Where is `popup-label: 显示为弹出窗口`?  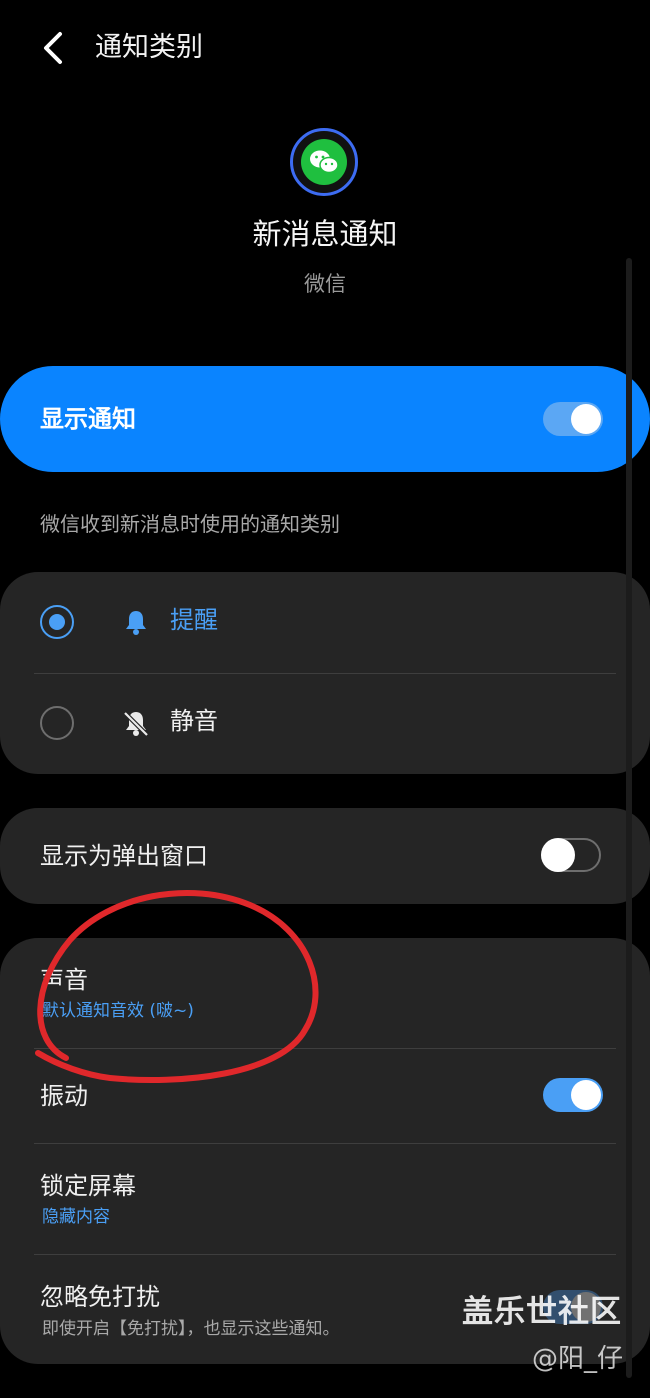
popup-label: 显示为弹出窗口 is located at coordinates (124, 856).